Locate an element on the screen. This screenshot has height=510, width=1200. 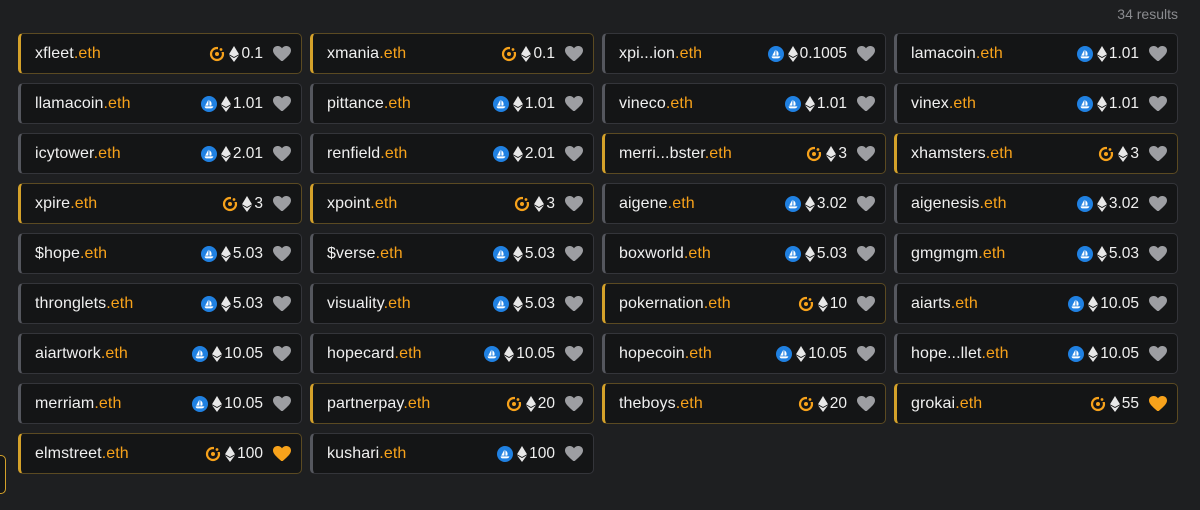
domain-name: hopecard.eth is located at coordinates (405, 354).